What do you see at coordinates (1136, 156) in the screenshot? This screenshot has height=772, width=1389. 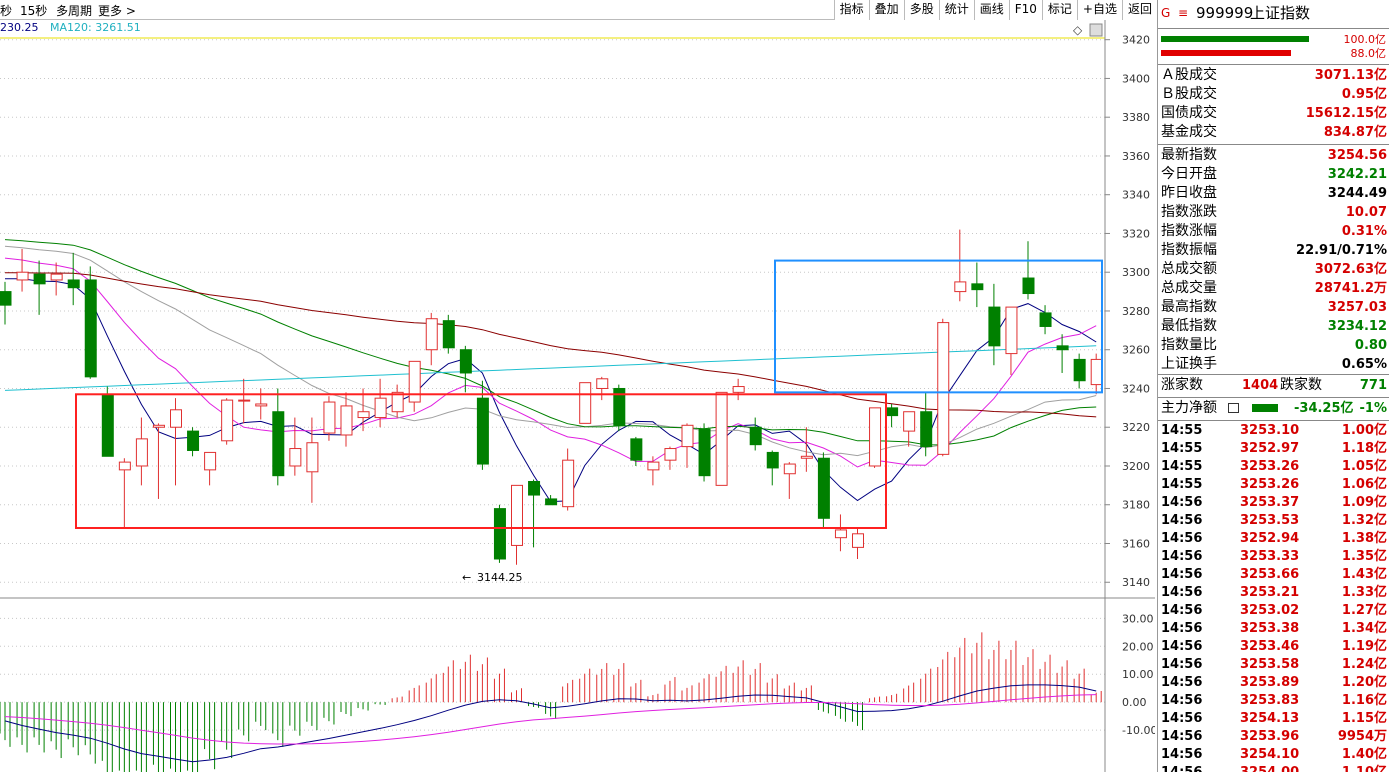 I see `price-tick-label: 3360` at bounding box center [1136, 156].